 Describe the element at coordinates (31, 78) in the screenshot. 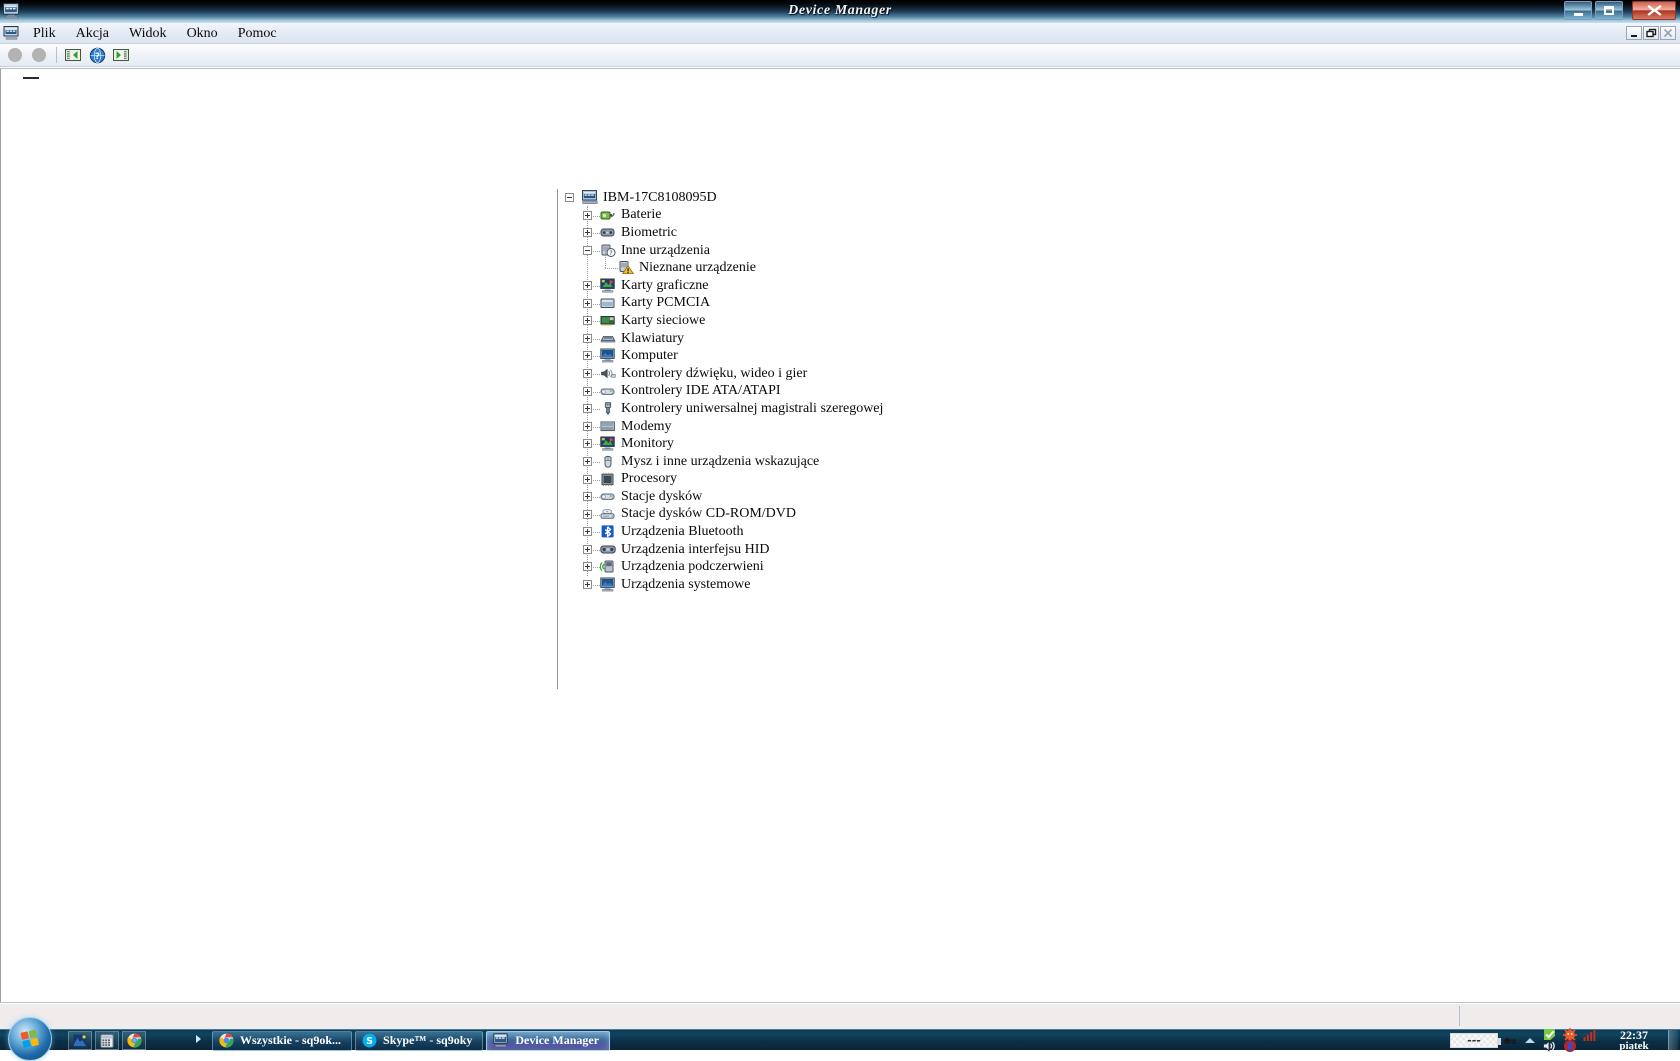

I see `column-header-marker` at that location.